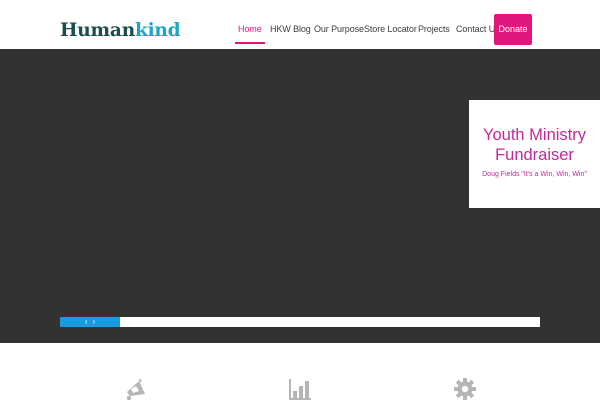  What do you see at coordinates (86, 322) in the screenshot?
I see `slider-prev-arrow-icon: ‹` at bounding box center [86, 322].